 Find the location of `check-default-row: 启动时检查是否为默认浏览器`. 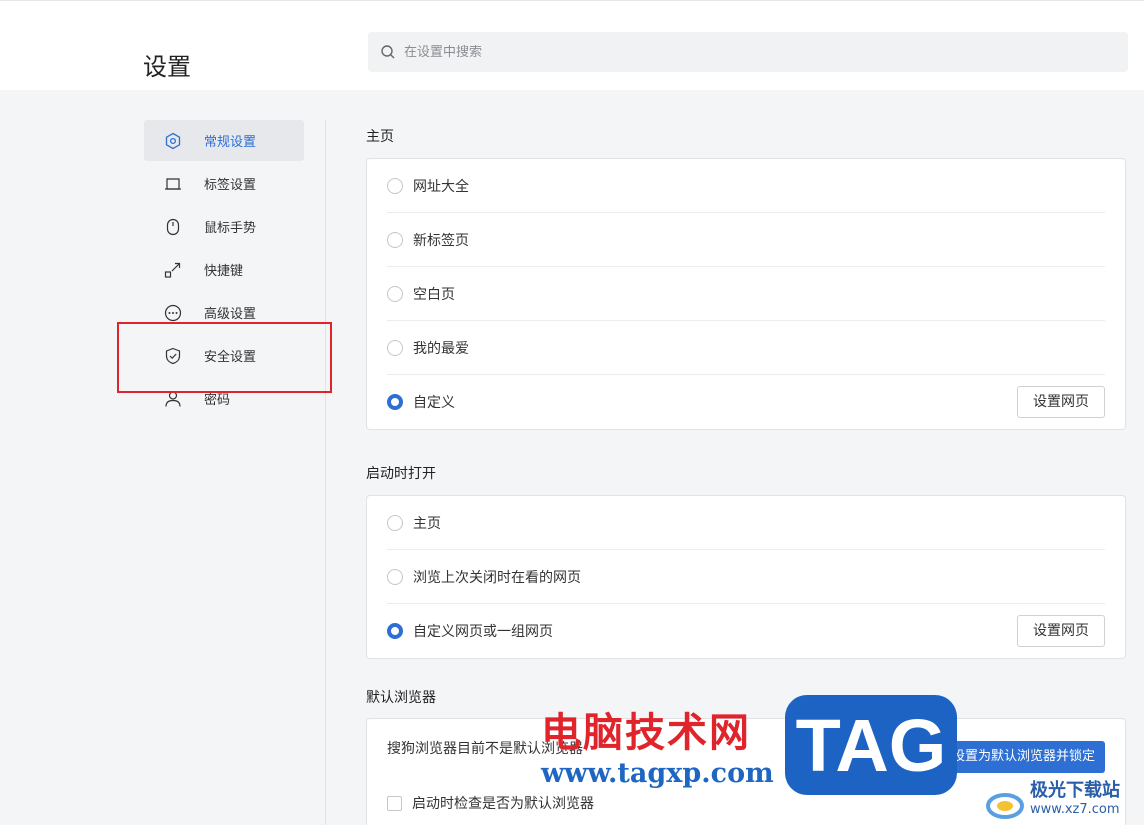

check-default-row: 启动时检查是否为默认浏览器 is located at coordinates (490, 803).